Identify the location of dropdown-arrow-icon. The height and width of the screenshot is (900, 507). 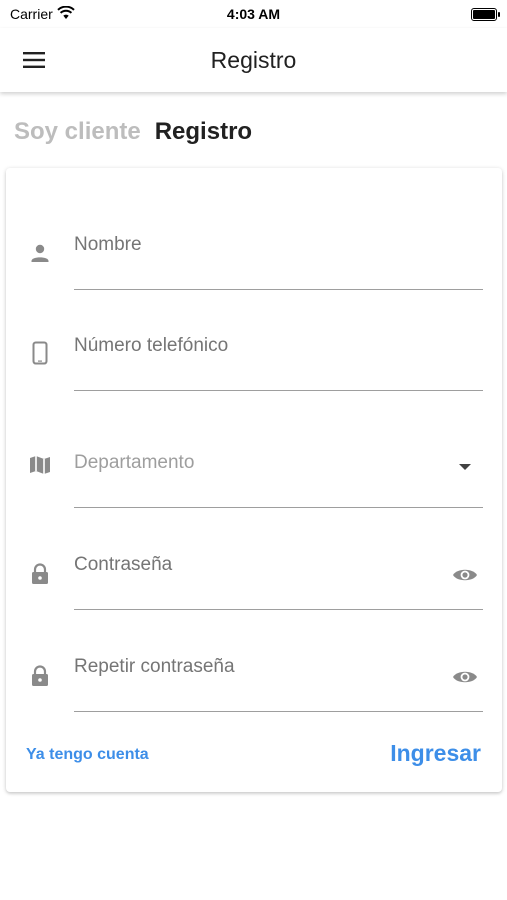
(465, 467).